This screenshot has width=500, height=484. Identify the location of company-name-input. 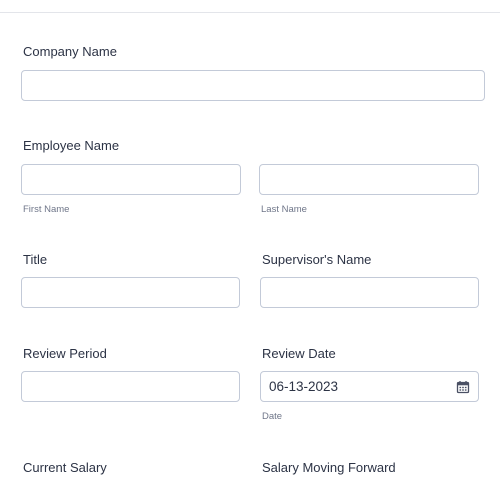
(253, 85).